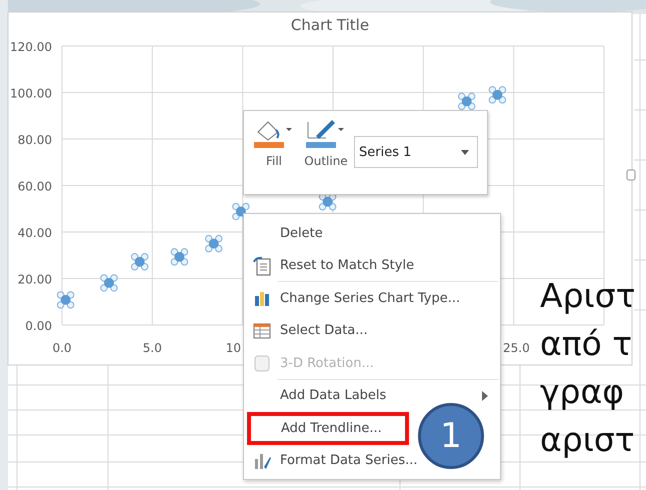 The image size is (646, 490). I want to click on resize-handle, so click(631, 175).